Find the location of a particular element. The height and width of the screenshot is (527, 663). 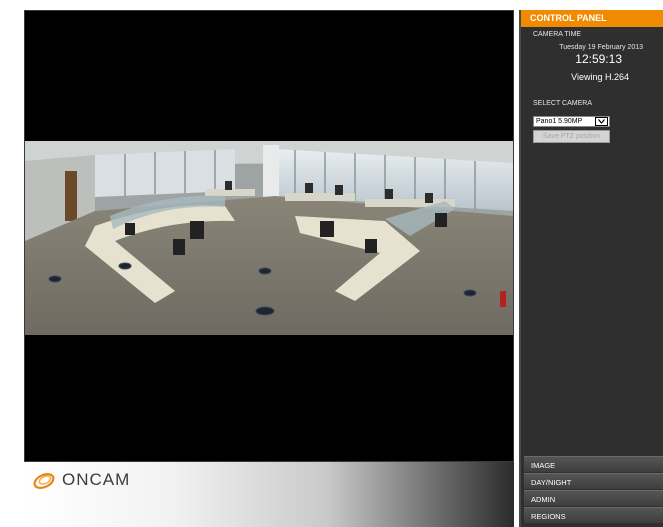

select-camera-label: SELECT CAMERA is located at coordinates (562, 103).